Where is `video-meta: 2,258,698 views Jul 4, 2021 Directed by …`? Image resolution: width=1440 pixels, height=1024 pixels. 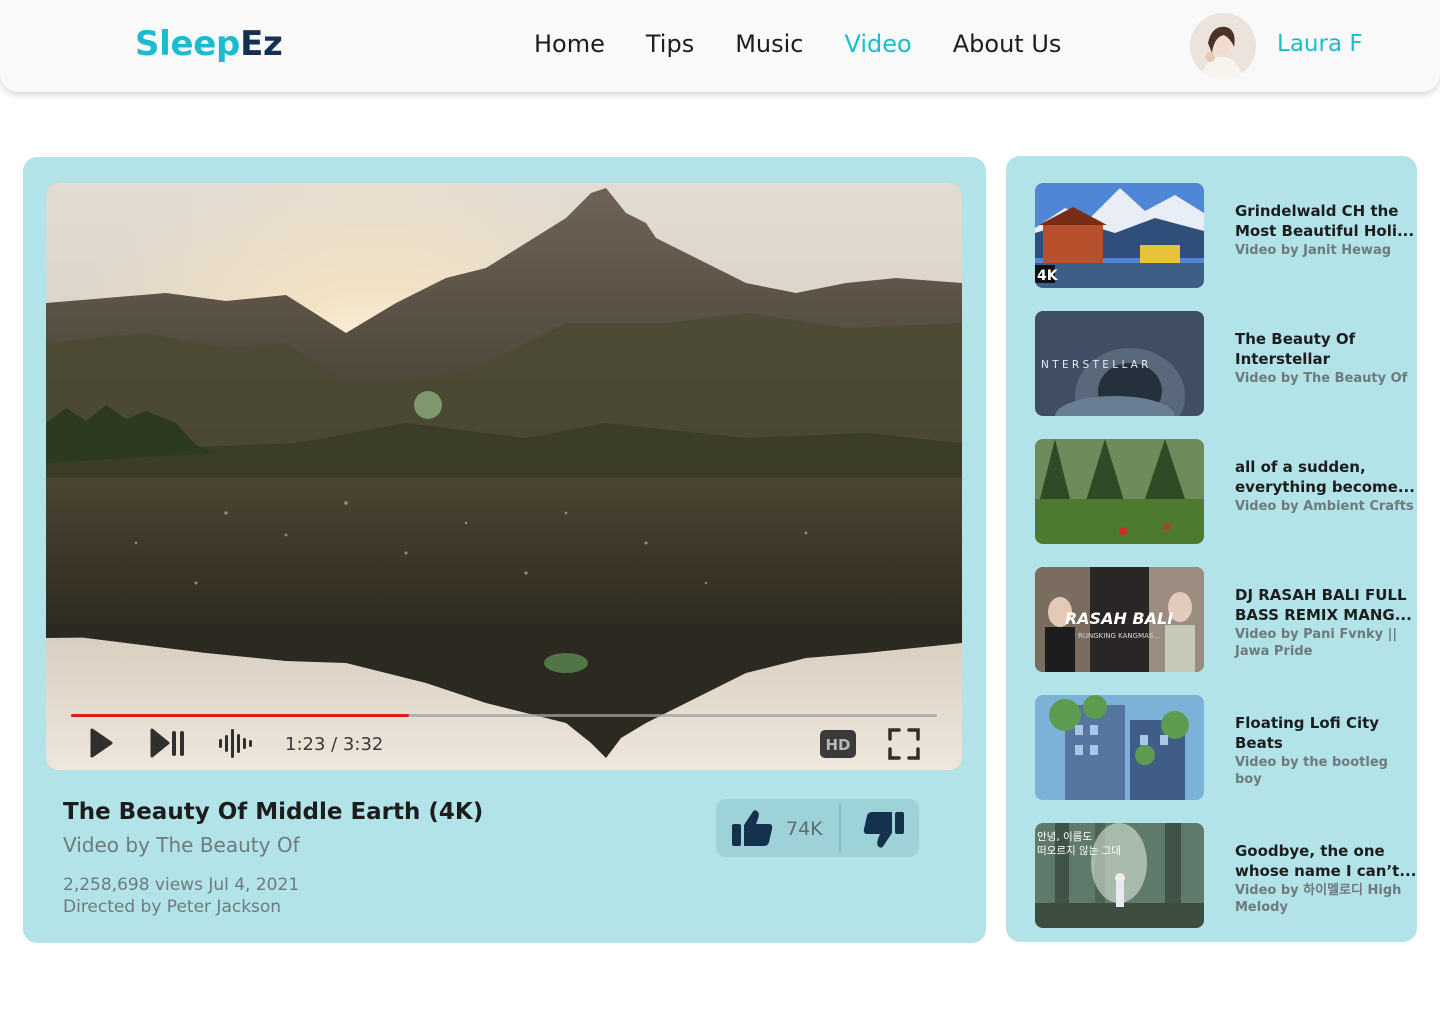
video-meta: 2,258,698 views Jul 4, 2021 Directed by … is located at coordinates (181, 896).